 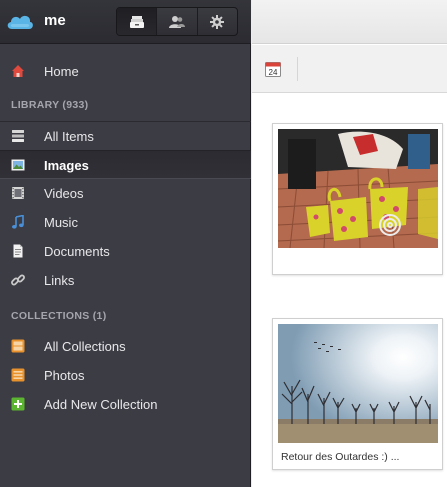 What do you see at coordinates (18, 71) in the screenshot?
I see `home-icon` at bounding box center [18, 71].